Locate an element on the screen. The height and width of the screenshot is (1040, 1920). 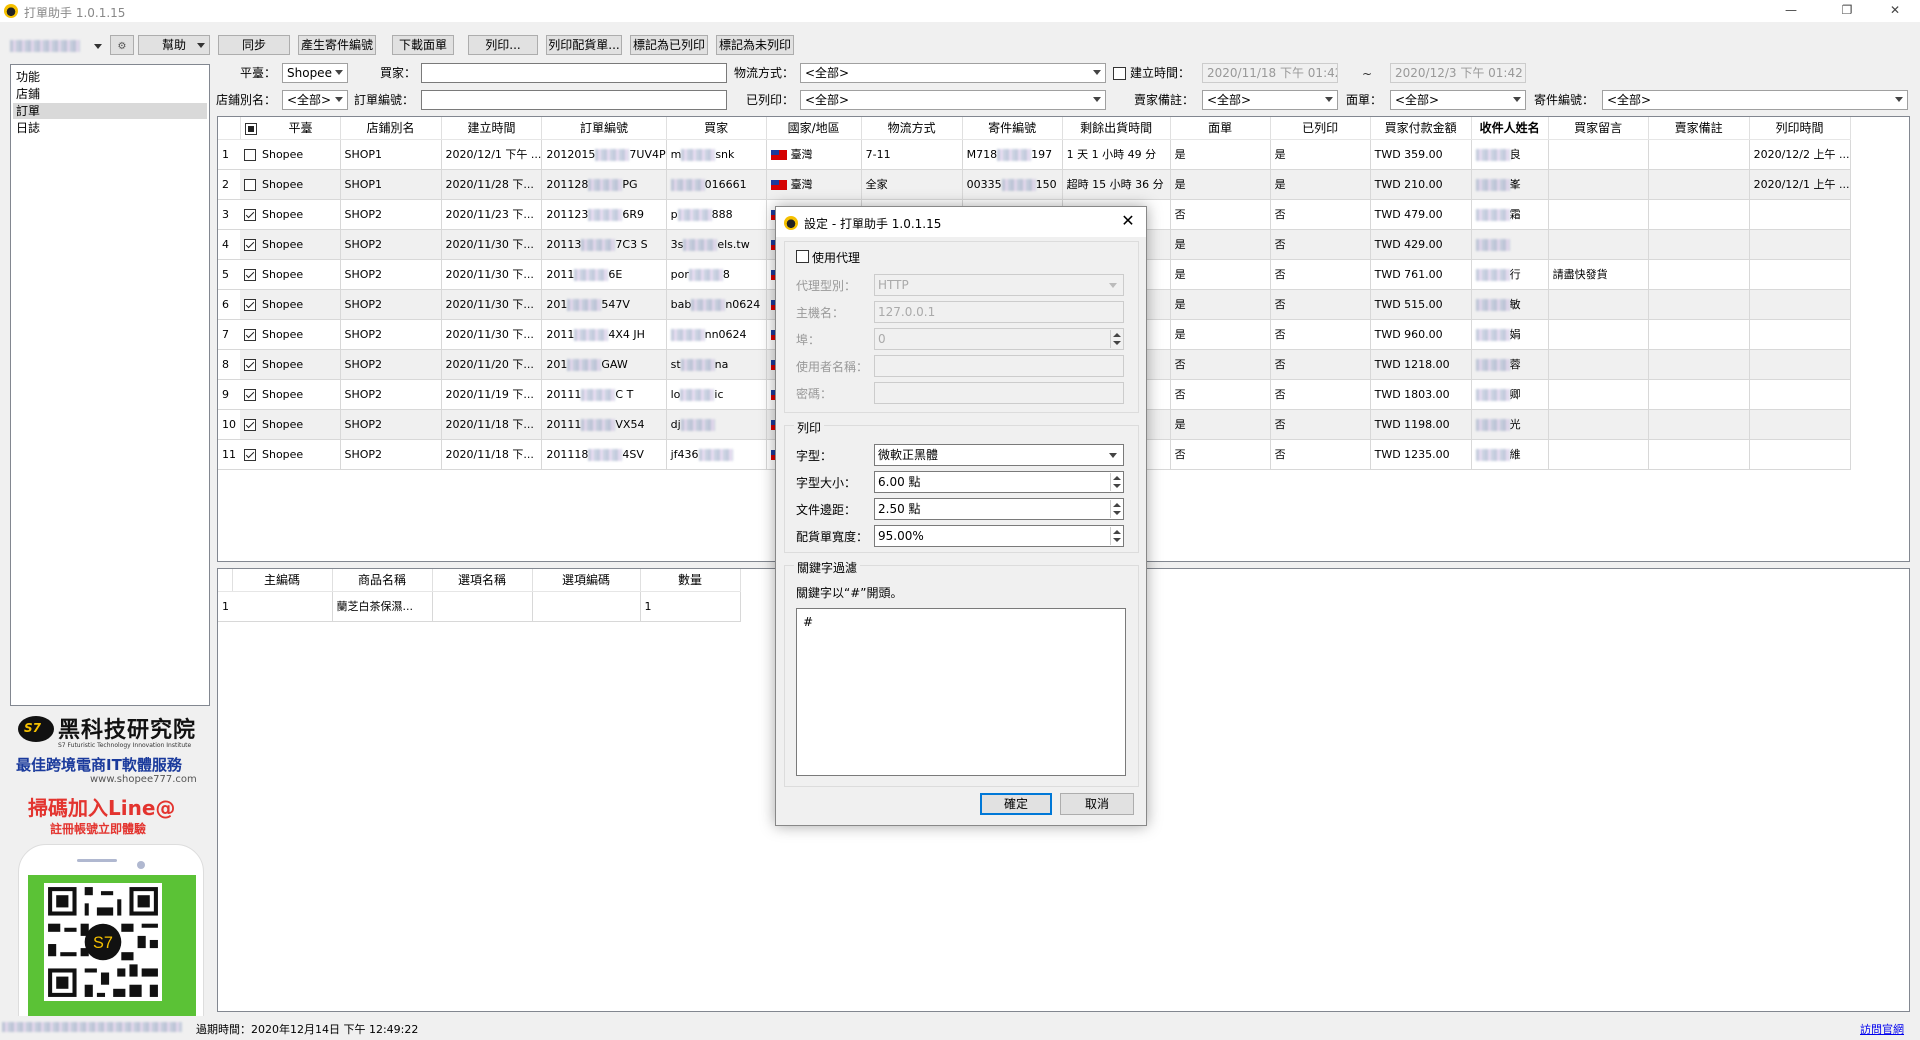
cell-order-number: 2011 6E is located at coordinates (604, 274).